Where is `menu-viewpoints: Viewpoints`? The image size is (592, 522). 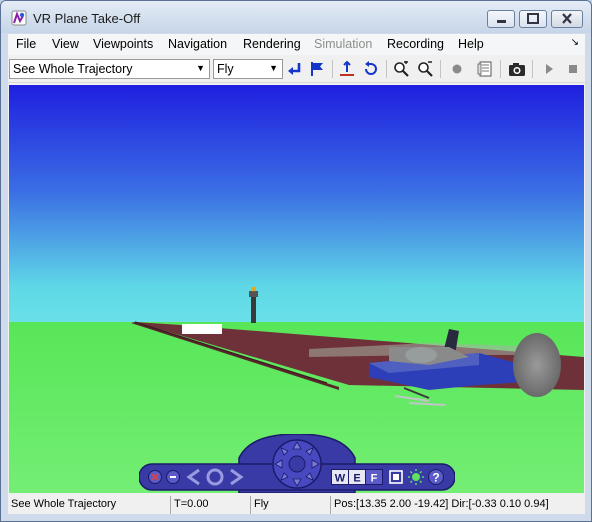 menu-viewpoints: Viewpoints is located at coordinates (123, 44).